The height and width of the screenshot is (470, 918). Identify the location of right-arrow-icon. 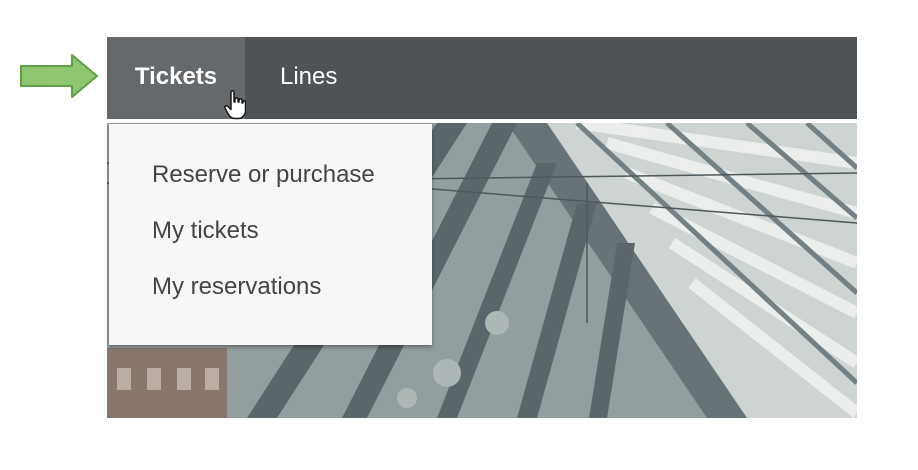
(59, 76).